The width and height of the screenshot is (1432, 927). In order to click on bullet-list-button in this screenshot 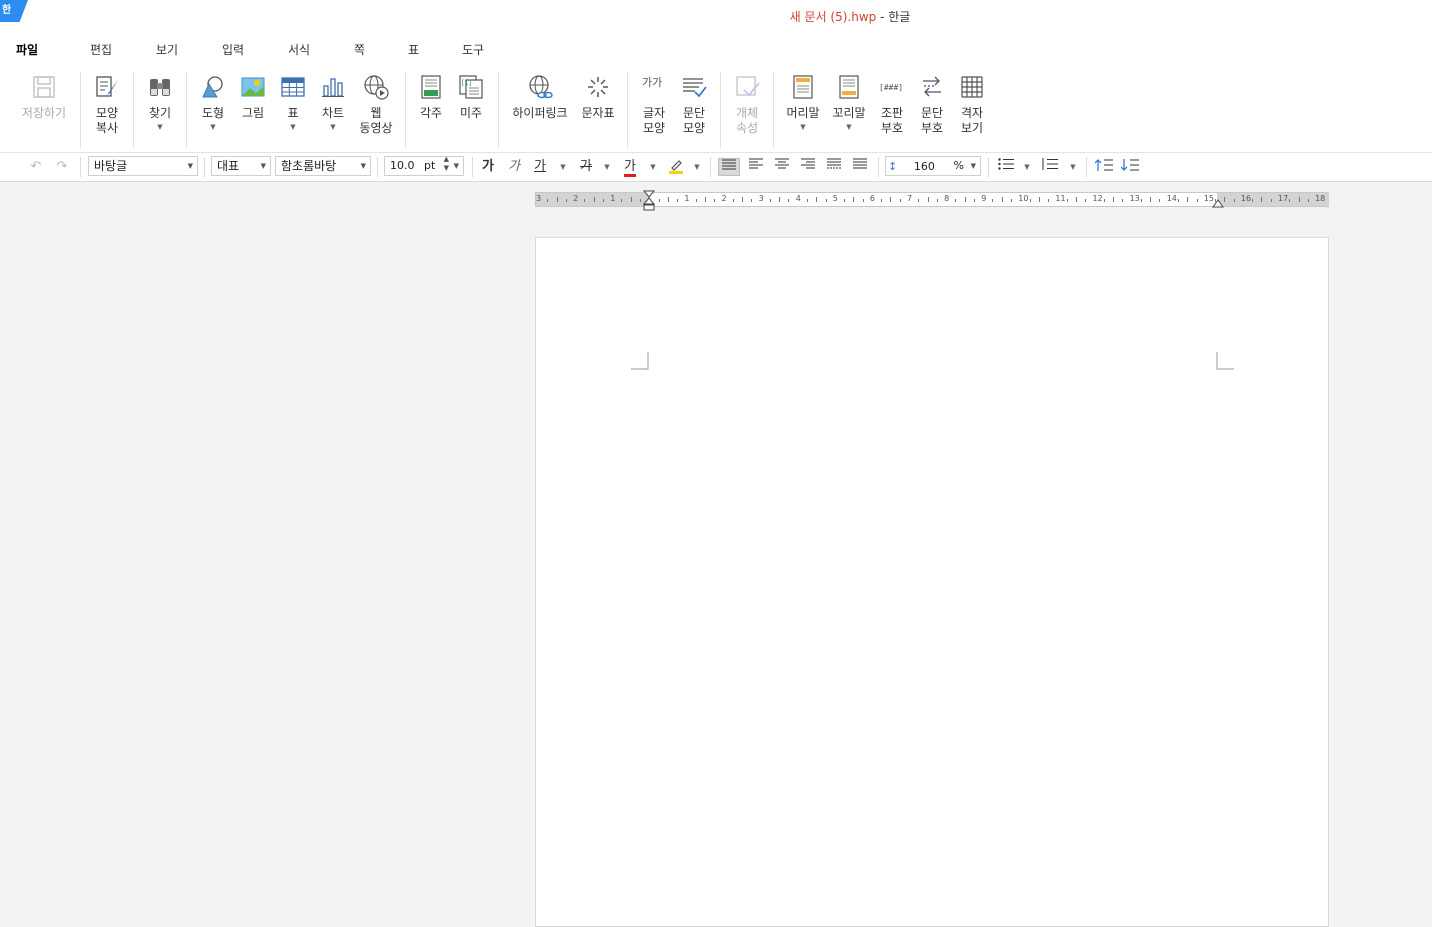, I will do `click(1006, 167)`.